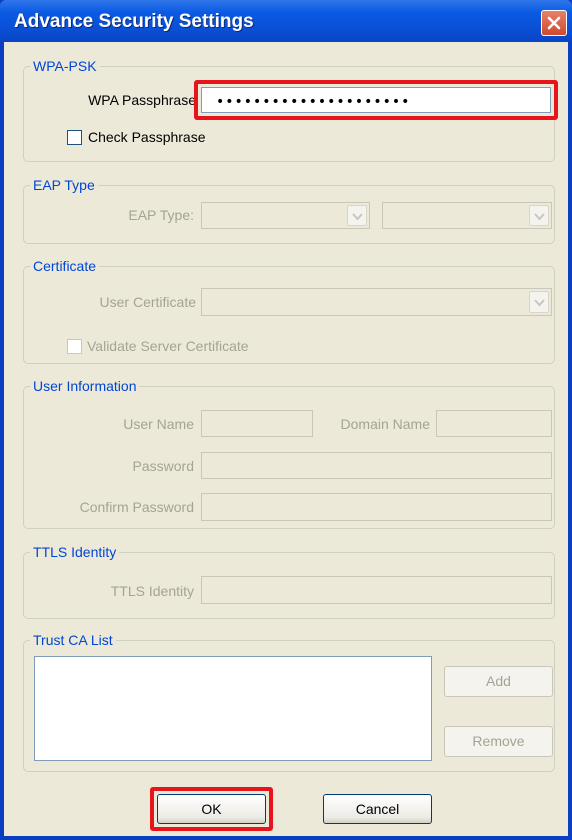  I want to click on user-certificate-label: User Certificate, so click(147, 302).